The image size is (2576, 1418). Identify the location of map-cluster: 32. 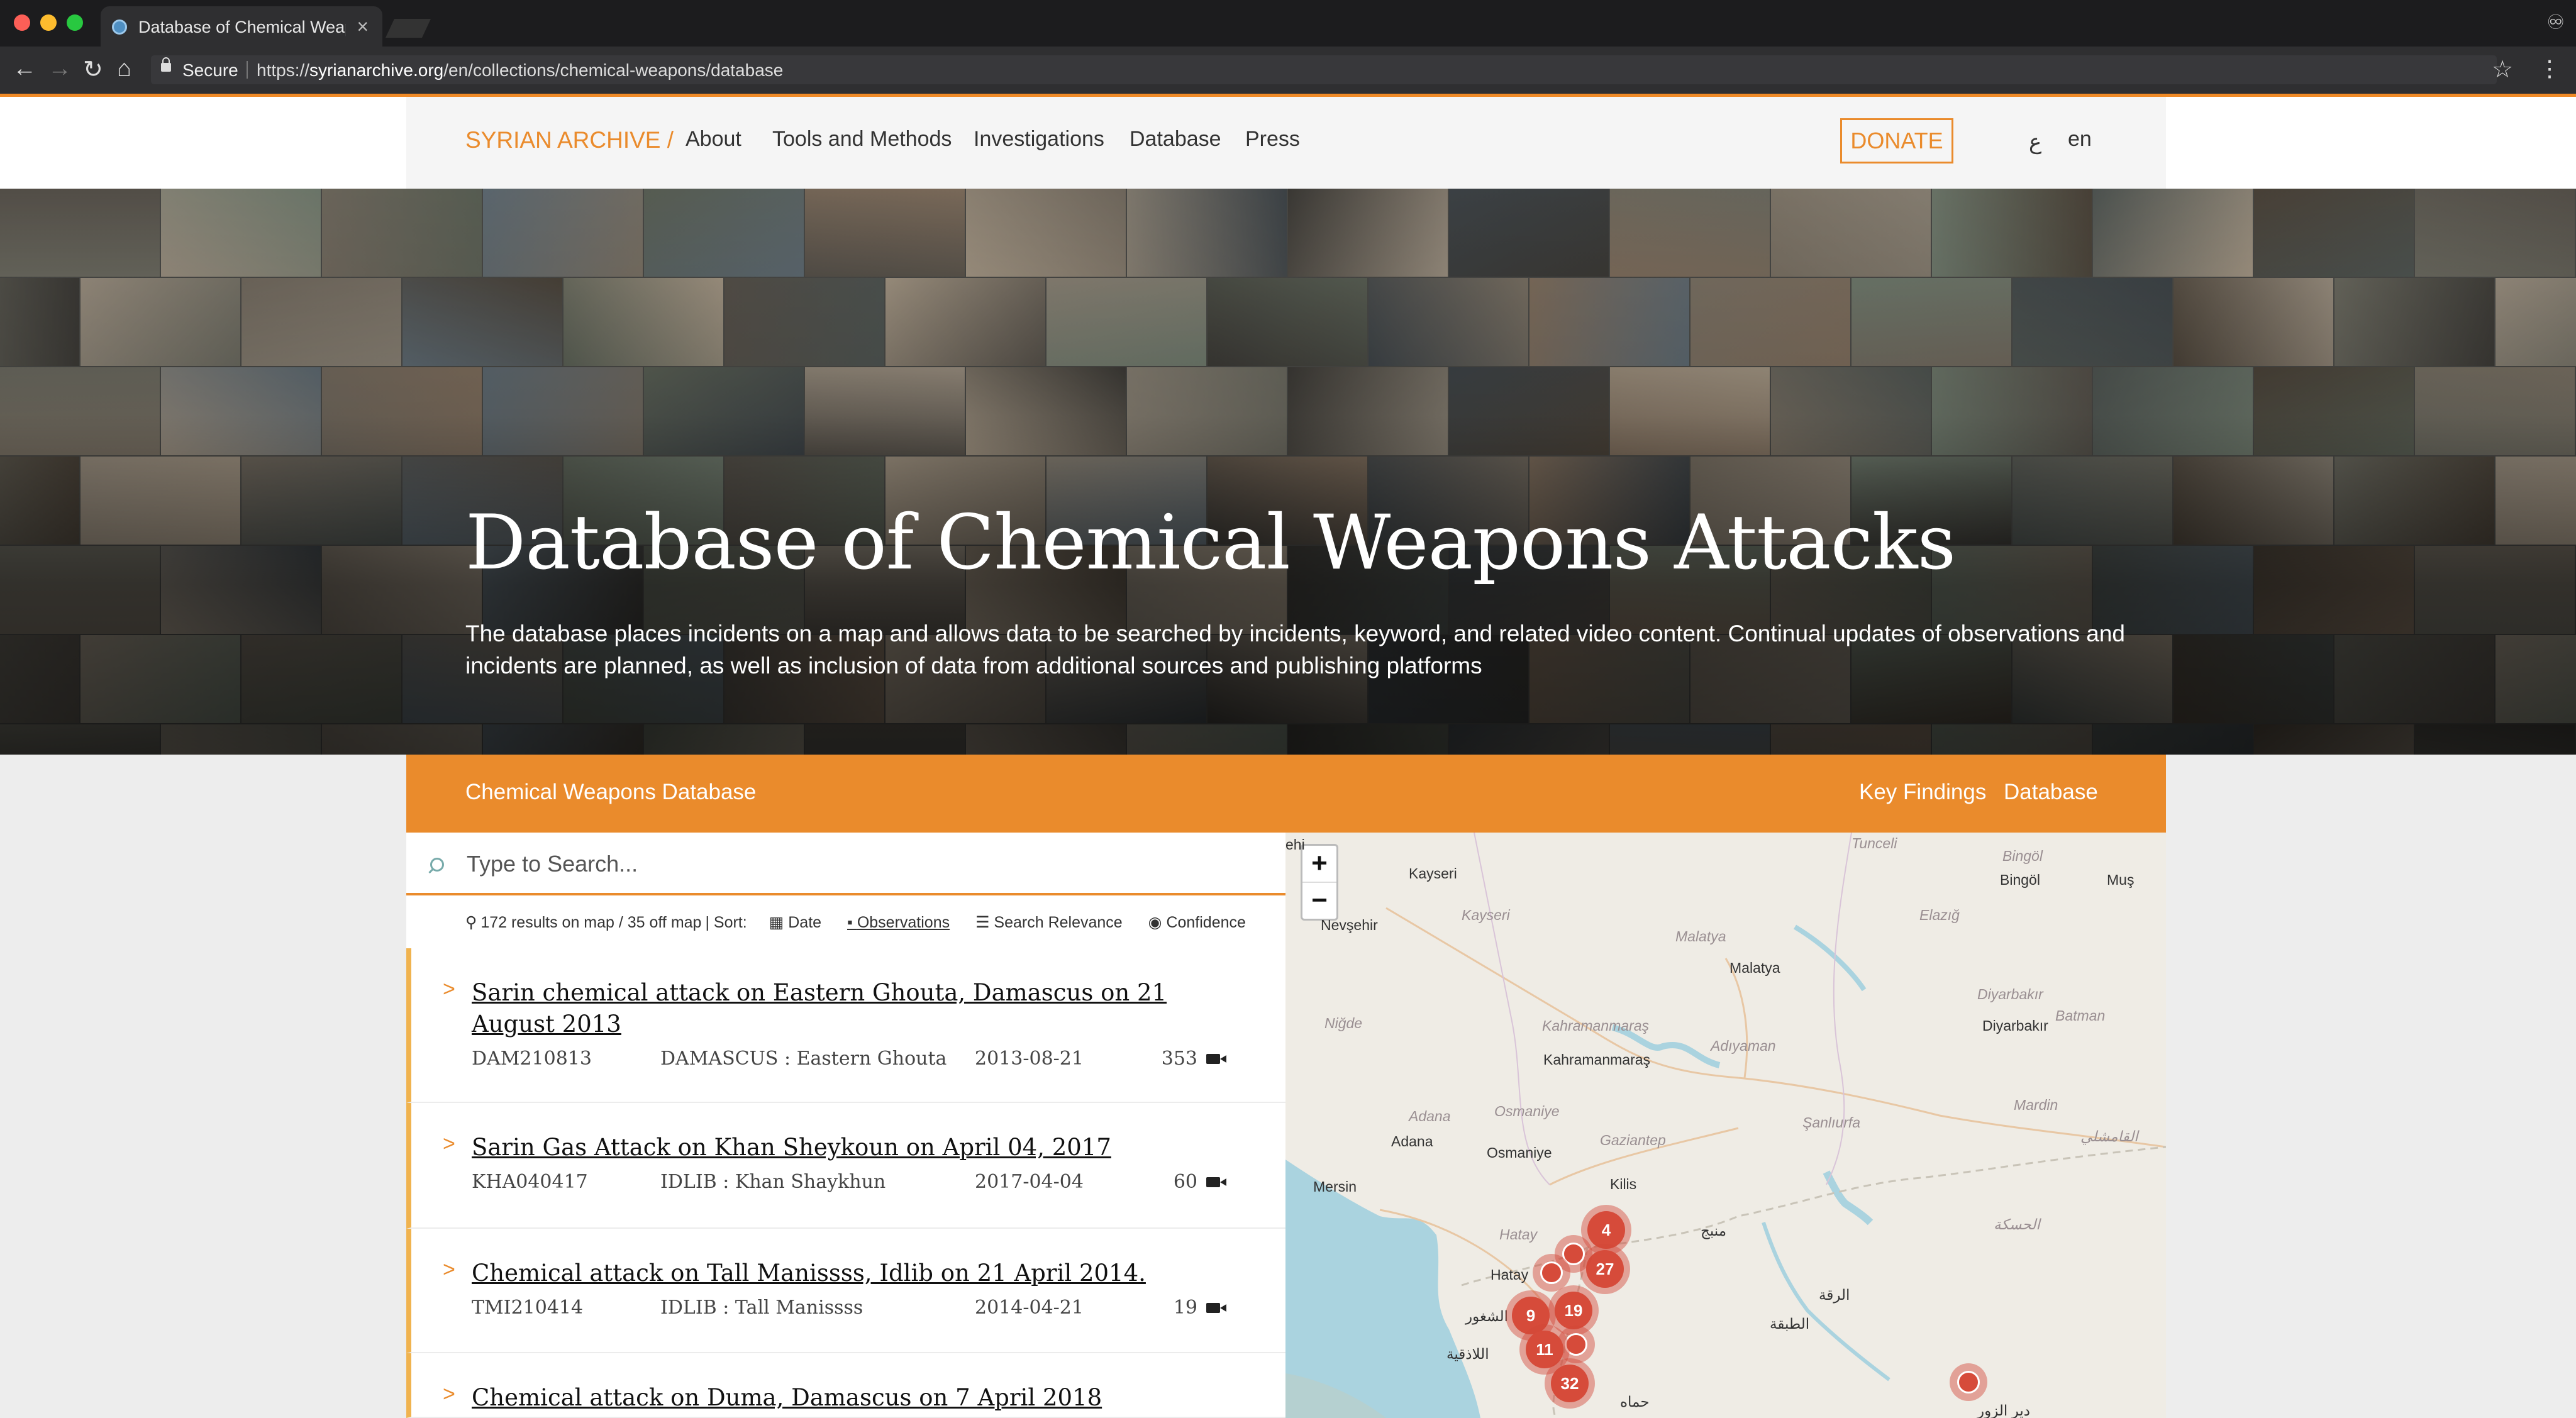
(1570, 1383).